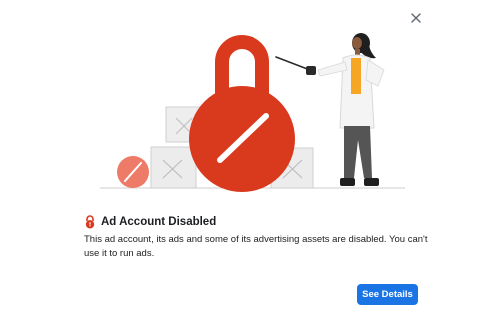 The height and width of the screenshot is (311, 503). Describe the element at coordinates (242, 113) in the screenshot. I see `padlock-icon` at that location.